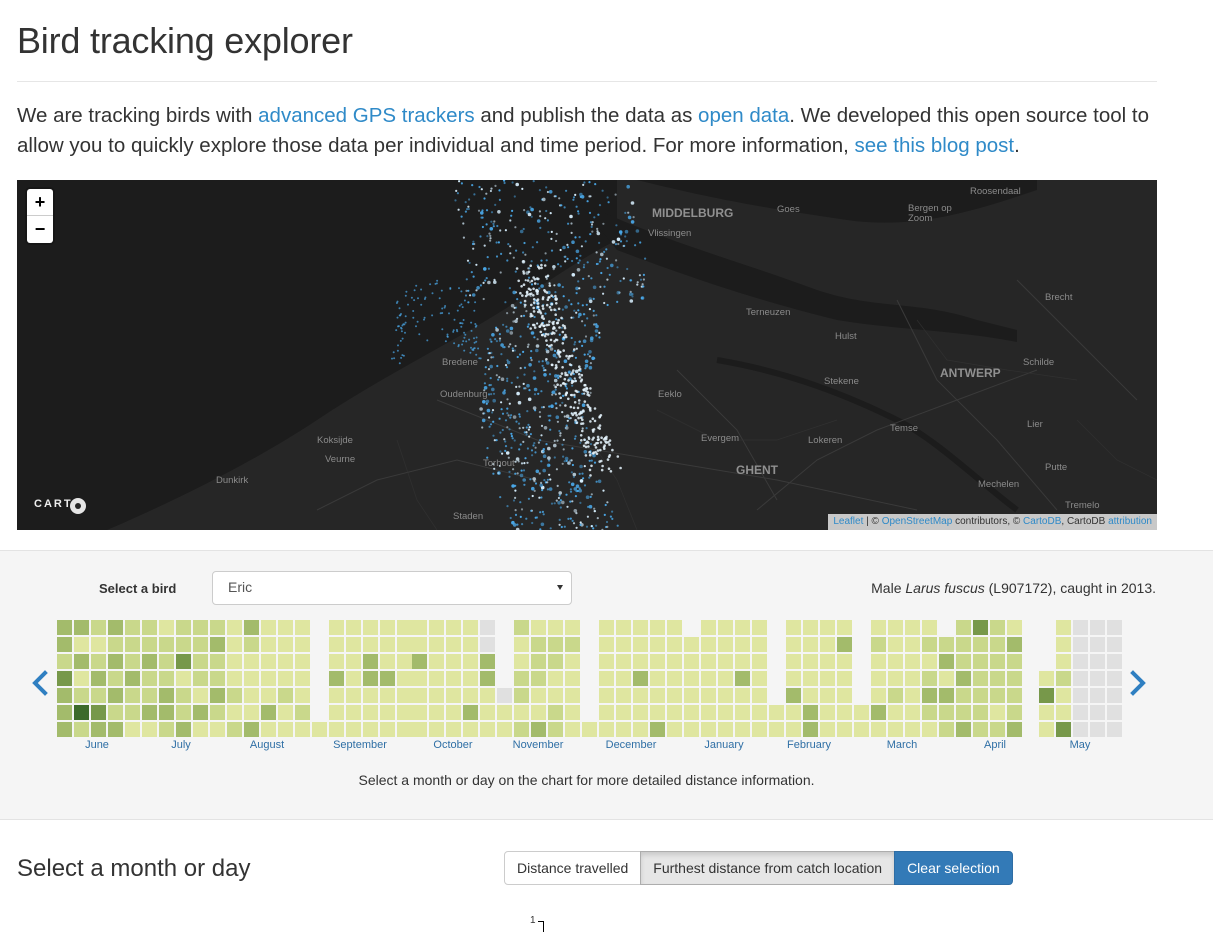  What do you see at coordinates (904, 428) in the screenshot?
I see `map-place-label: Temse` at bounding box center [904, 428].